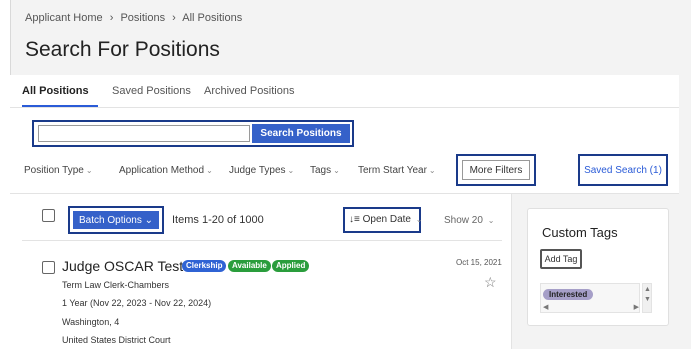  What do you see at coordinates (151, 91) in the screenshot?
I see `tab-saved-positions: Saved Positions` at bounding box center [151, 91].